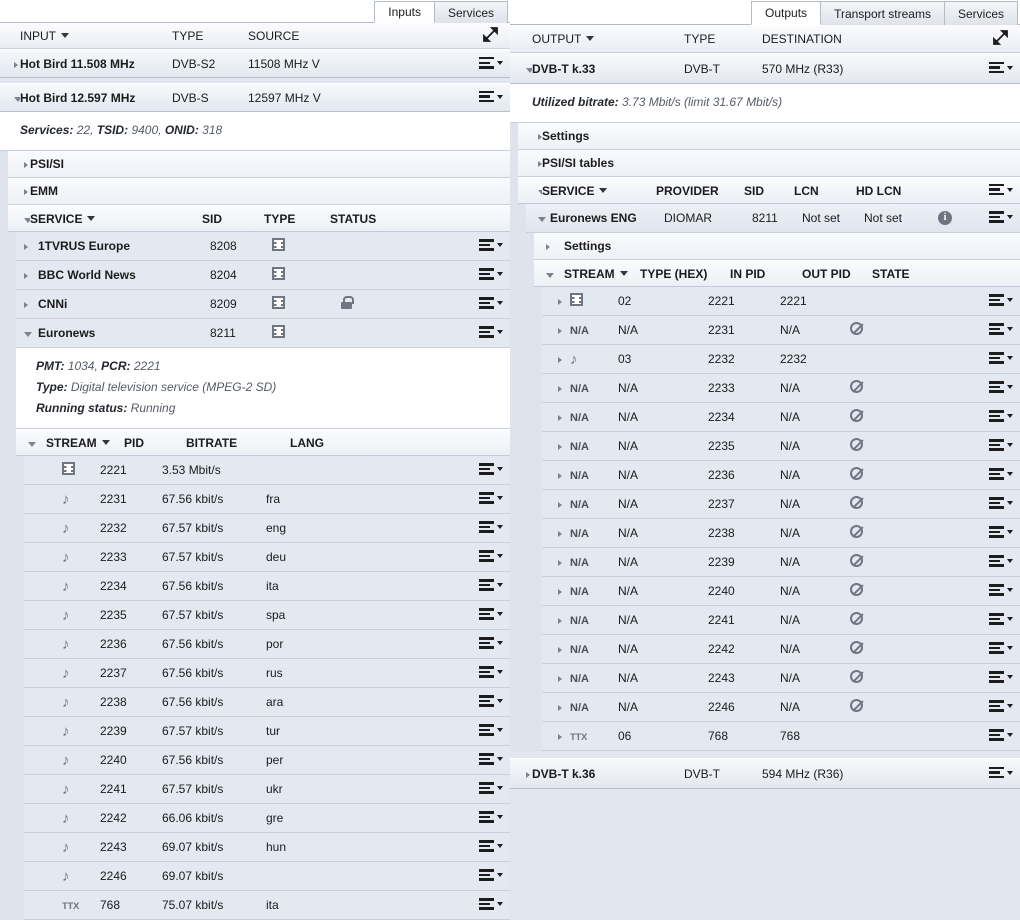  What do you see at coordinates (380, 219) in the screenshot?
I see `col-status: STATUS` at bounding box center [380, 219].